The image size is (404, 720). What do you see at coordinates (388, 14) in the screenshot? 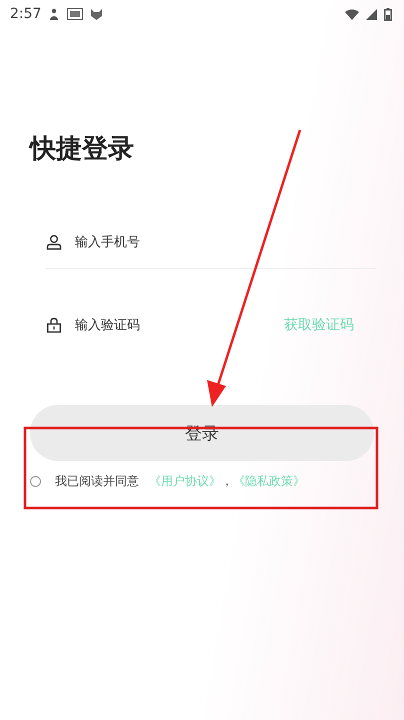
I see `battery-icon` at bounding box center [388, 14].